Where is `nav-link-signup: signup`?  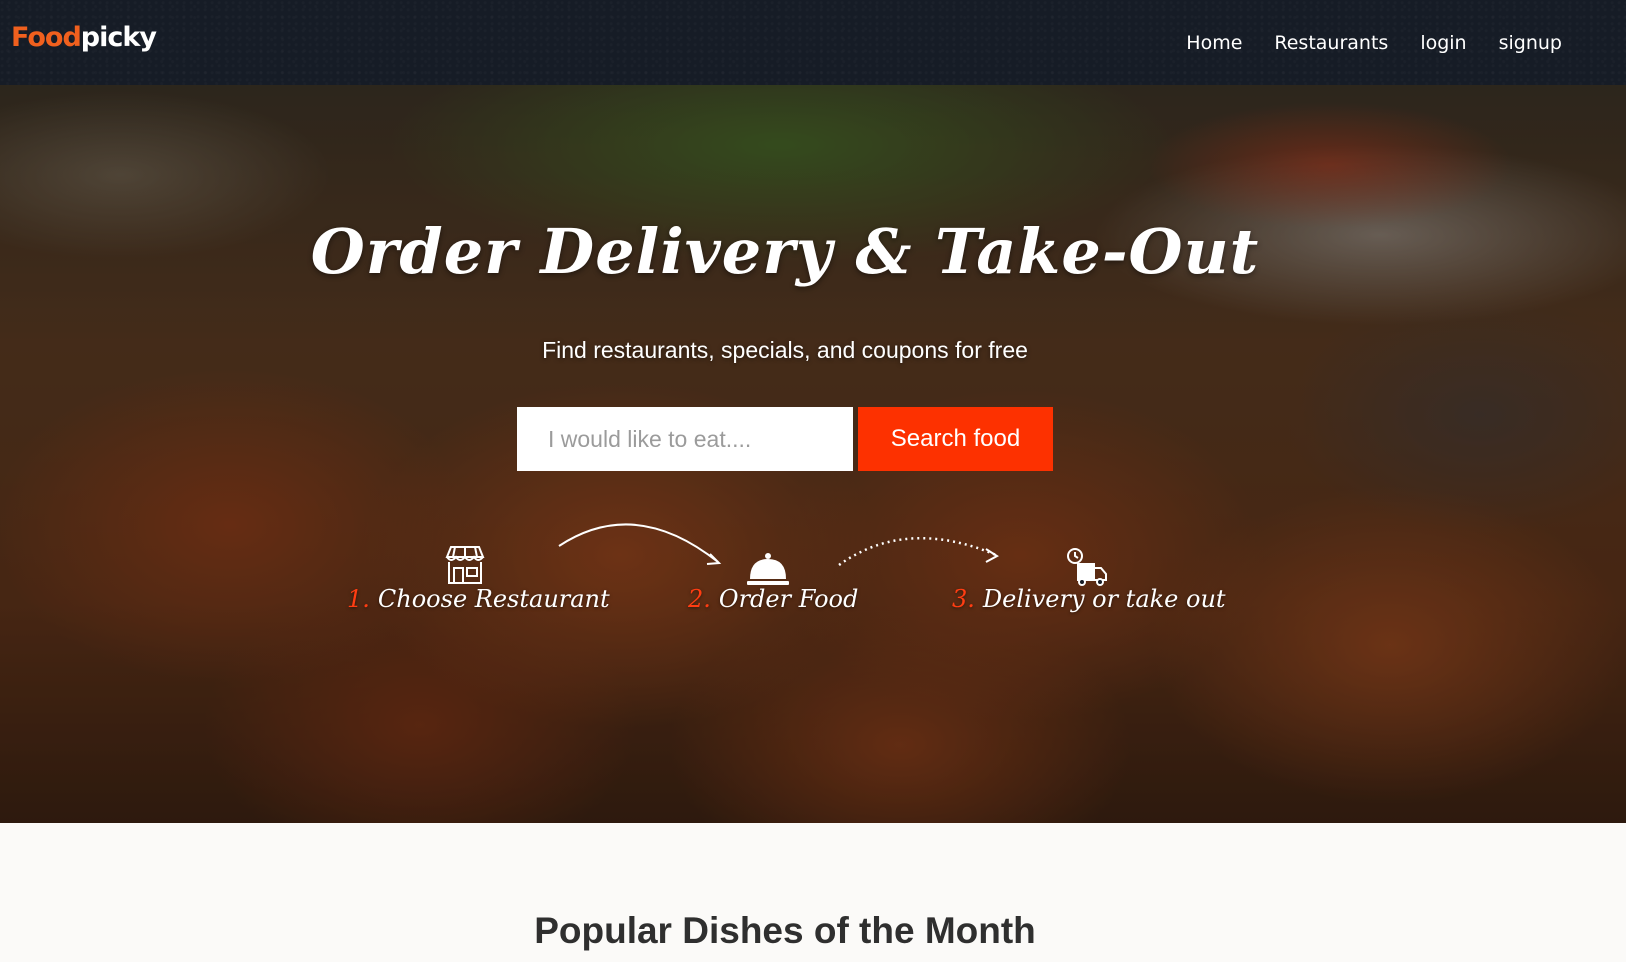 nav-link-signup: signup is located at coordinates (1530, 43).